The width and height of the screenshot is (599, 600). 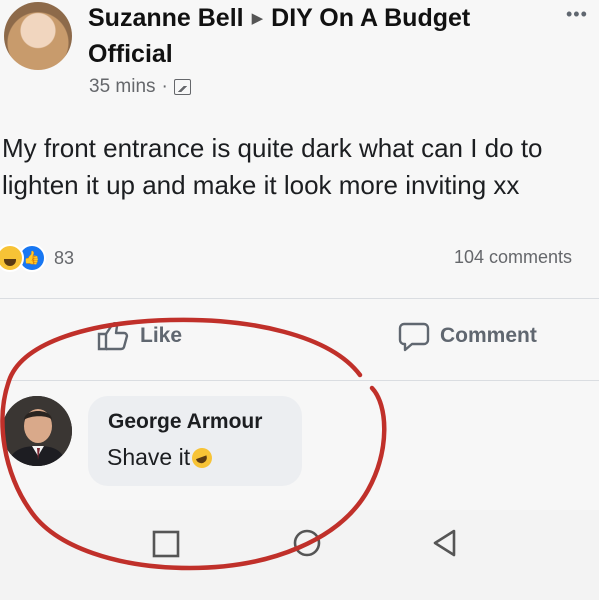 I want to click on laughing-emoji-icon, so click(x=202, y=457).